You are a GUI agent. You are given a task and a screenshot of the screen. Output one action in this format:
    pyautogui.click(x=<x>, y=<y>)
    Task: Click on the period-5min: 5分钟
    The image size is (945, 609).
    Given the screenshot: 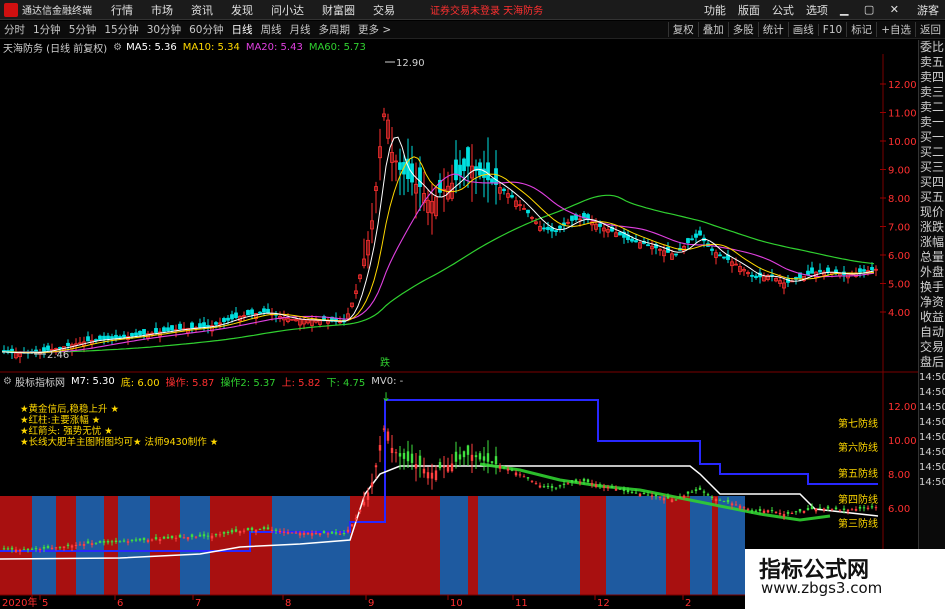 What is the action you would take?
    pyautogui.click(x=83, y=29)
    